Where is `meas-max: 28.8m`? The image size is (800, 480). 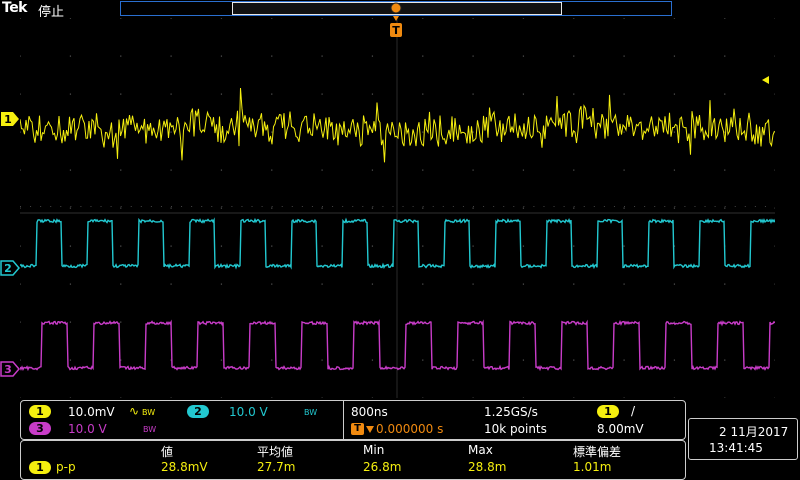
meas-max: 28.8m is located at coordinates (487, 467).